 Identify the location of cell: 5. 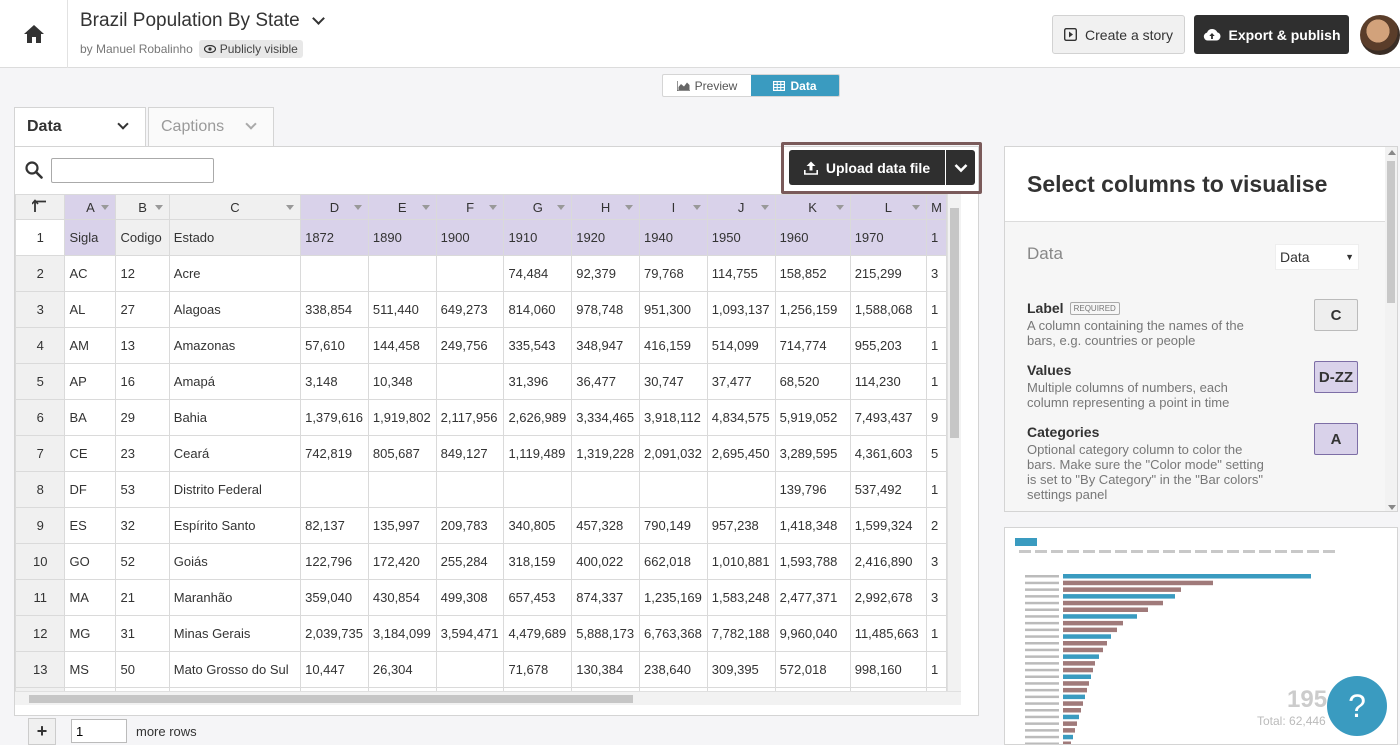
(936, 453).